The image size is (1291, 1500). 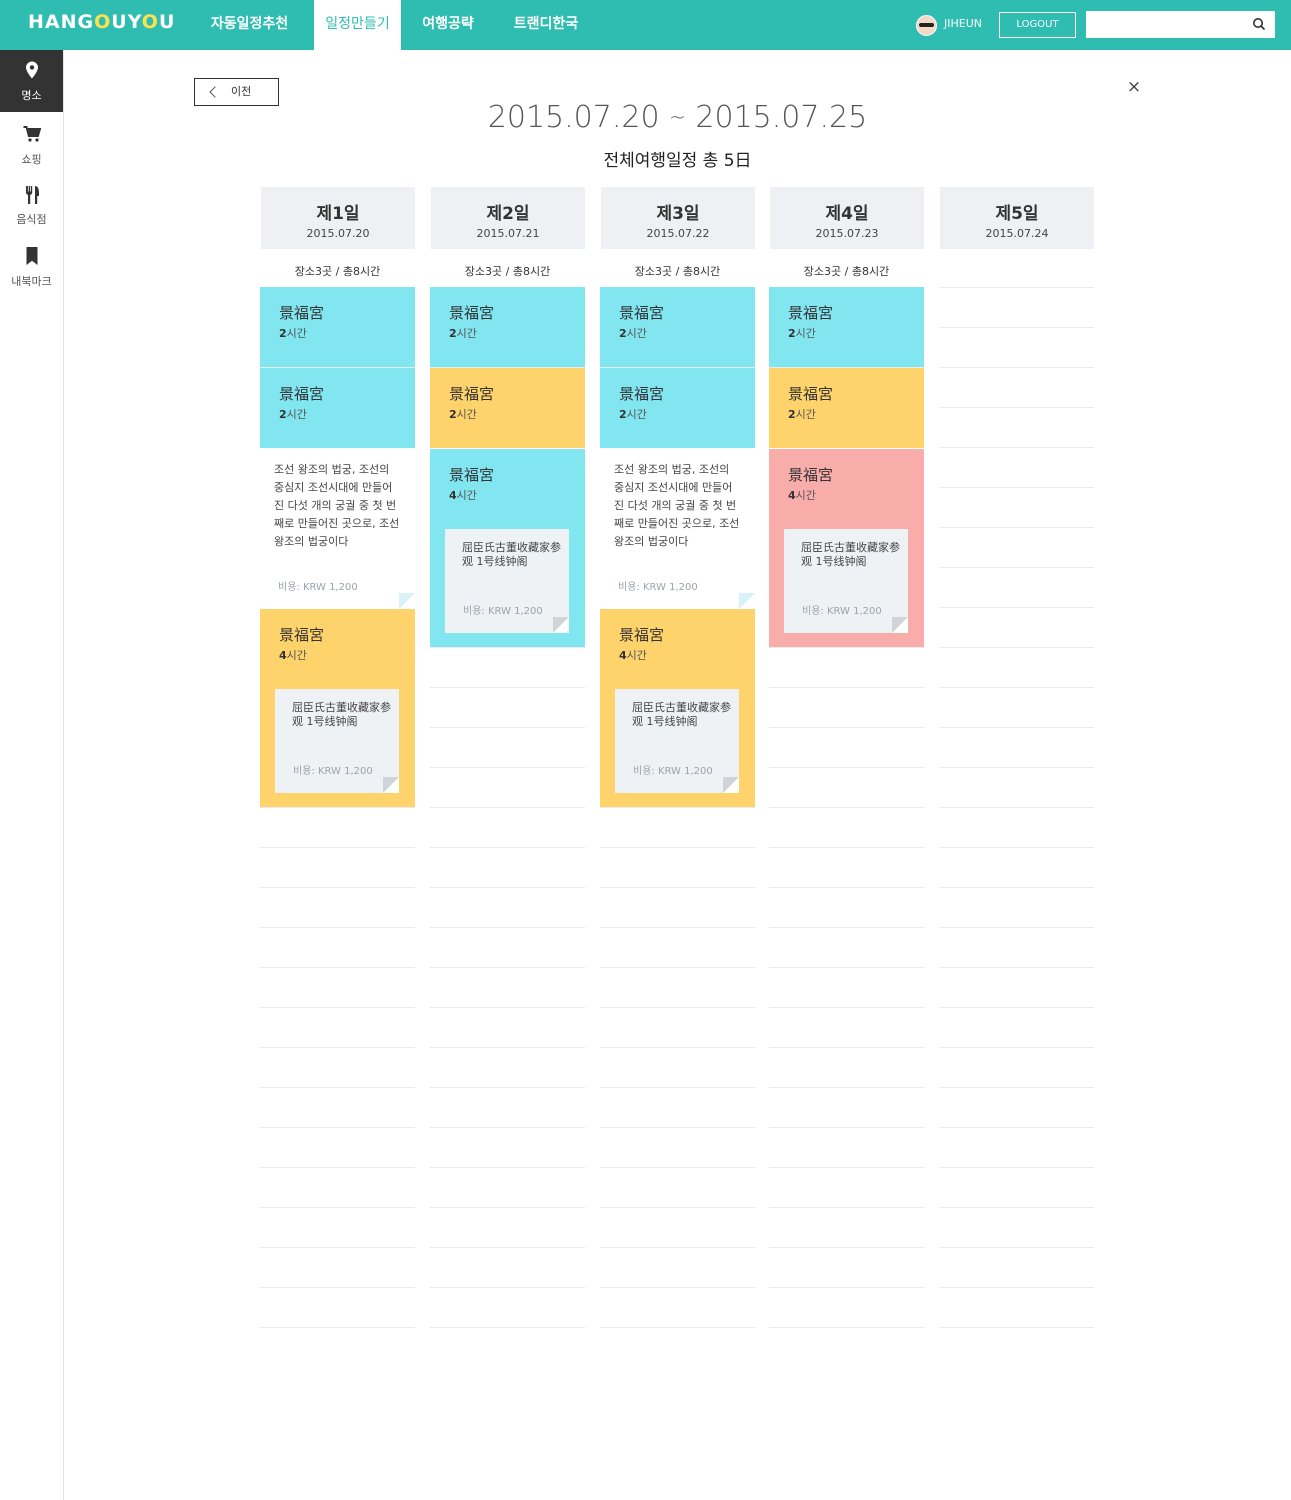 I want to click on search-input, so click(x=1180, y=24).